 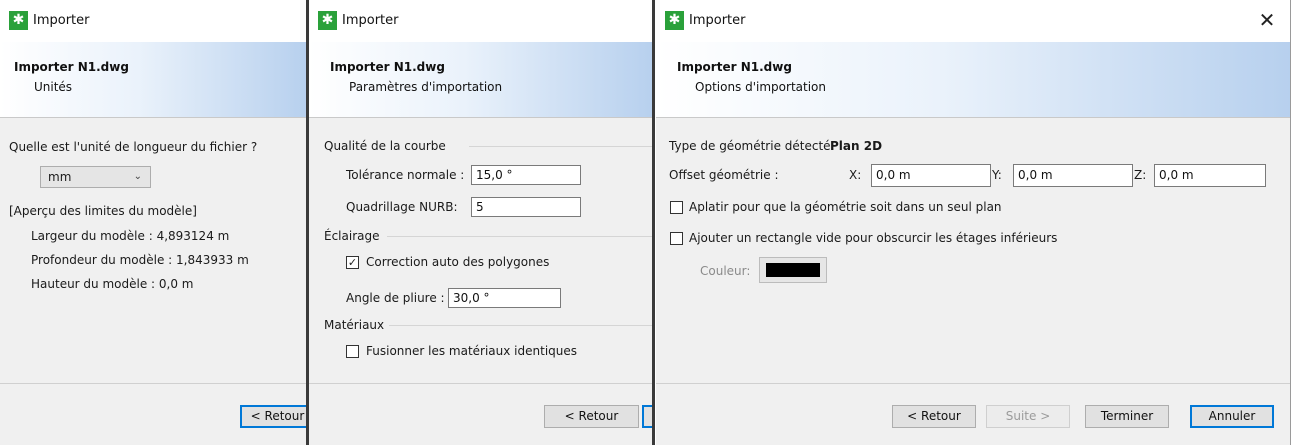 I want to click on wizard-header: Importer N1.dwg Unités, so click(x=153, y=80).